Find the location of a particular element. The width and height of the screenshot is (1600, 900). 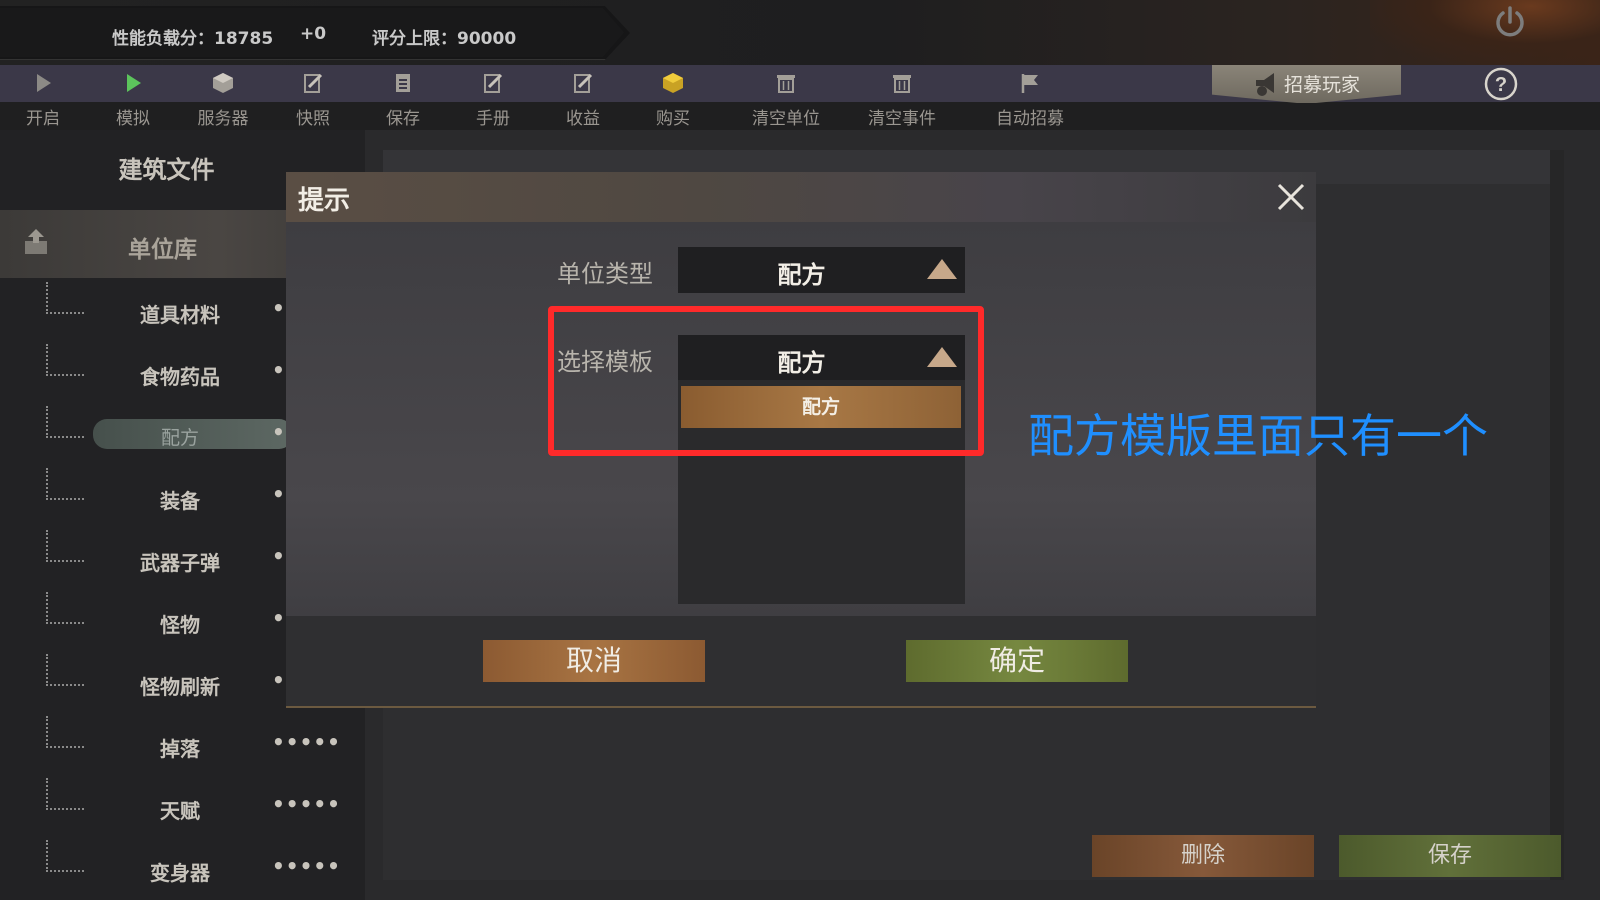

score-limit: 评分上限：90000 is located at coordinates (444, 39).